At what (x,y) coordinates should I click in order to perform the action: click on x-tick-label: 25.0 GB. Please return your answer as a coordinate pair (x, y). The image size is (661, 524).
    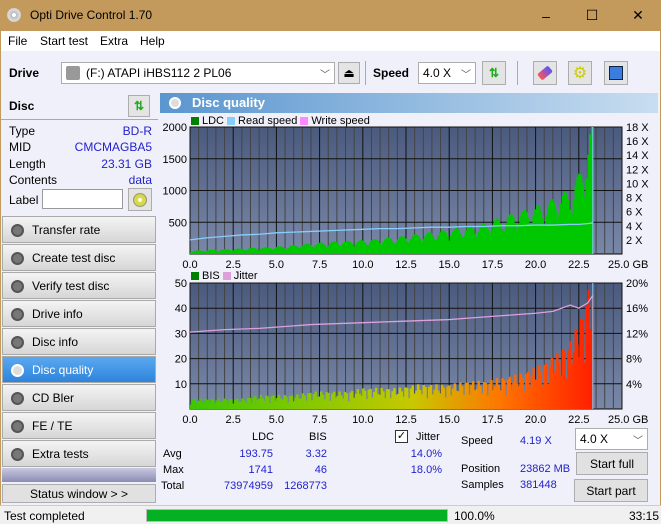
    Looking at the image, I should click on (628, 420).